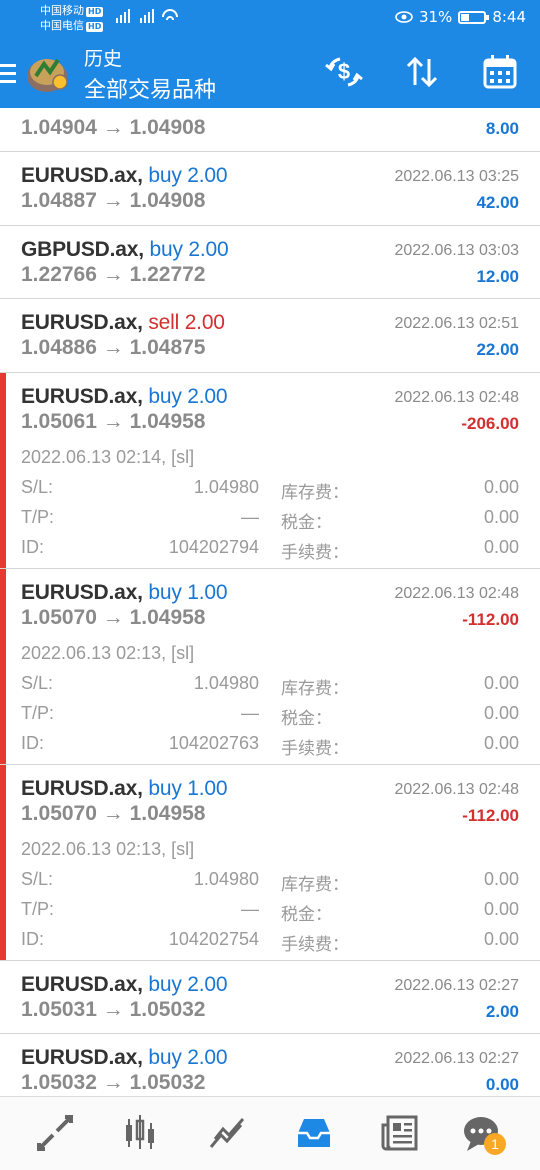 The image size is (540, 1170). What do you see at coordinates (314, 1133) in the screenshot?
I see `nav-history` at bounding box center [314, 1133].